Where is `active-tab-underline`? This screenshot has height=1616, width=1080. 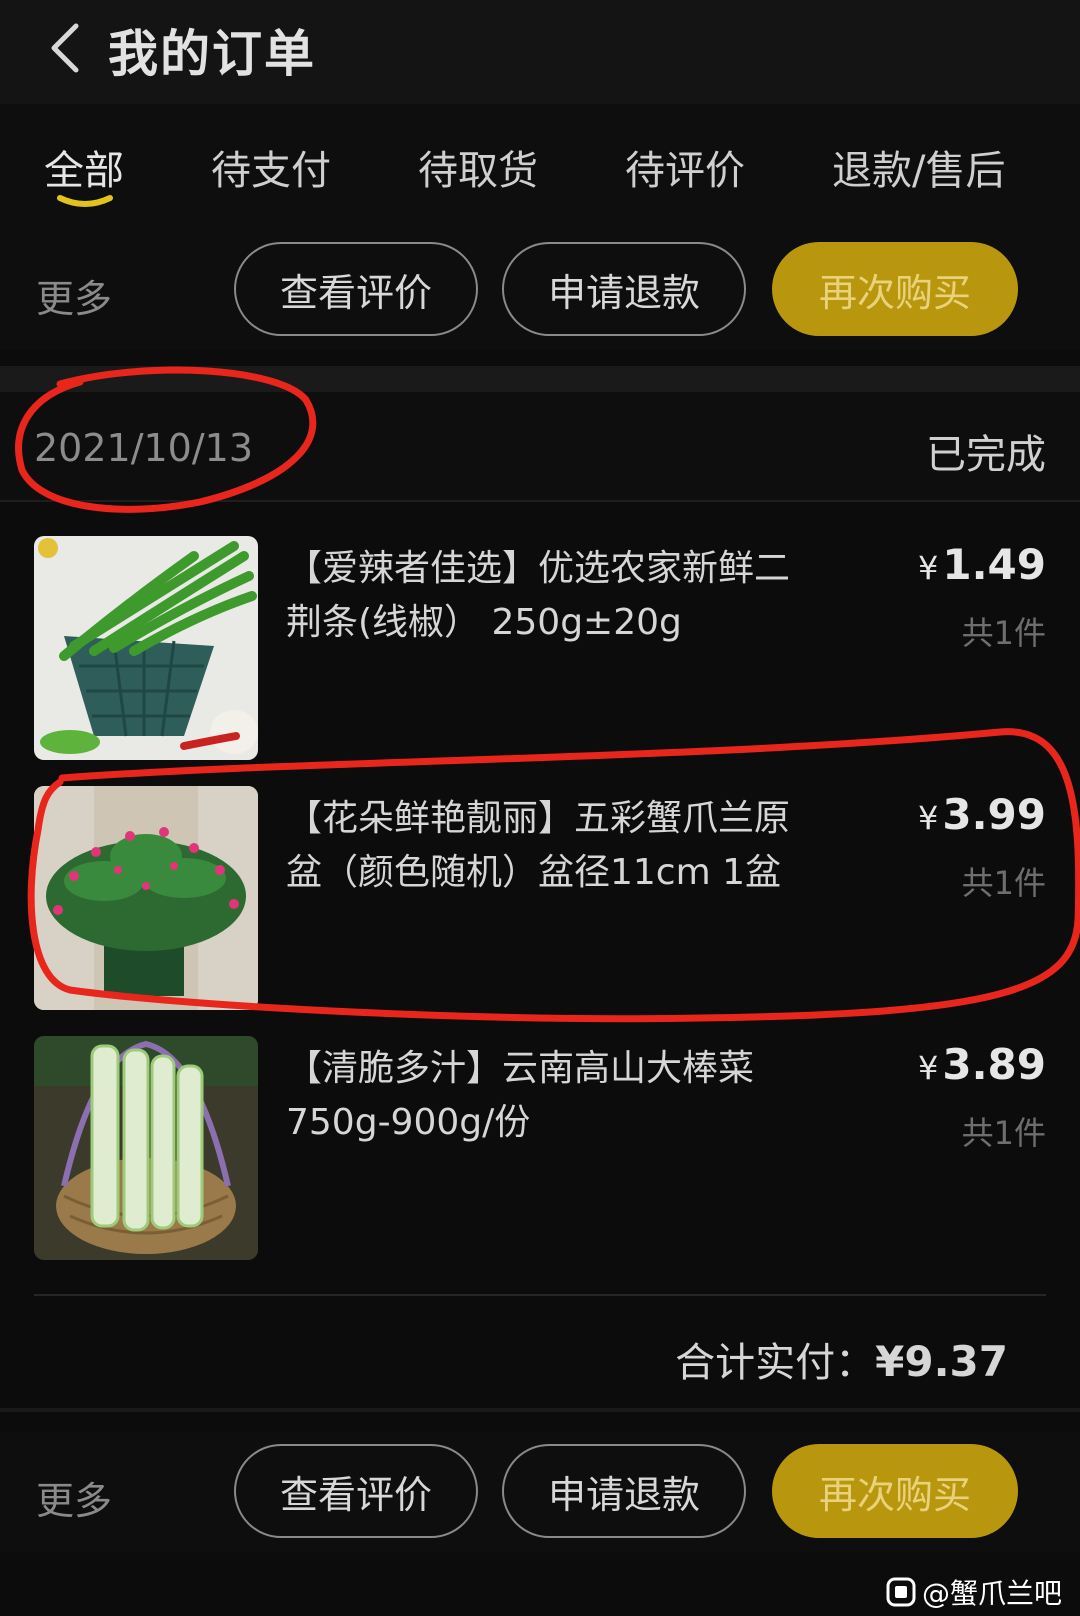
active-tab-underline is located at coordinates (85, 201).